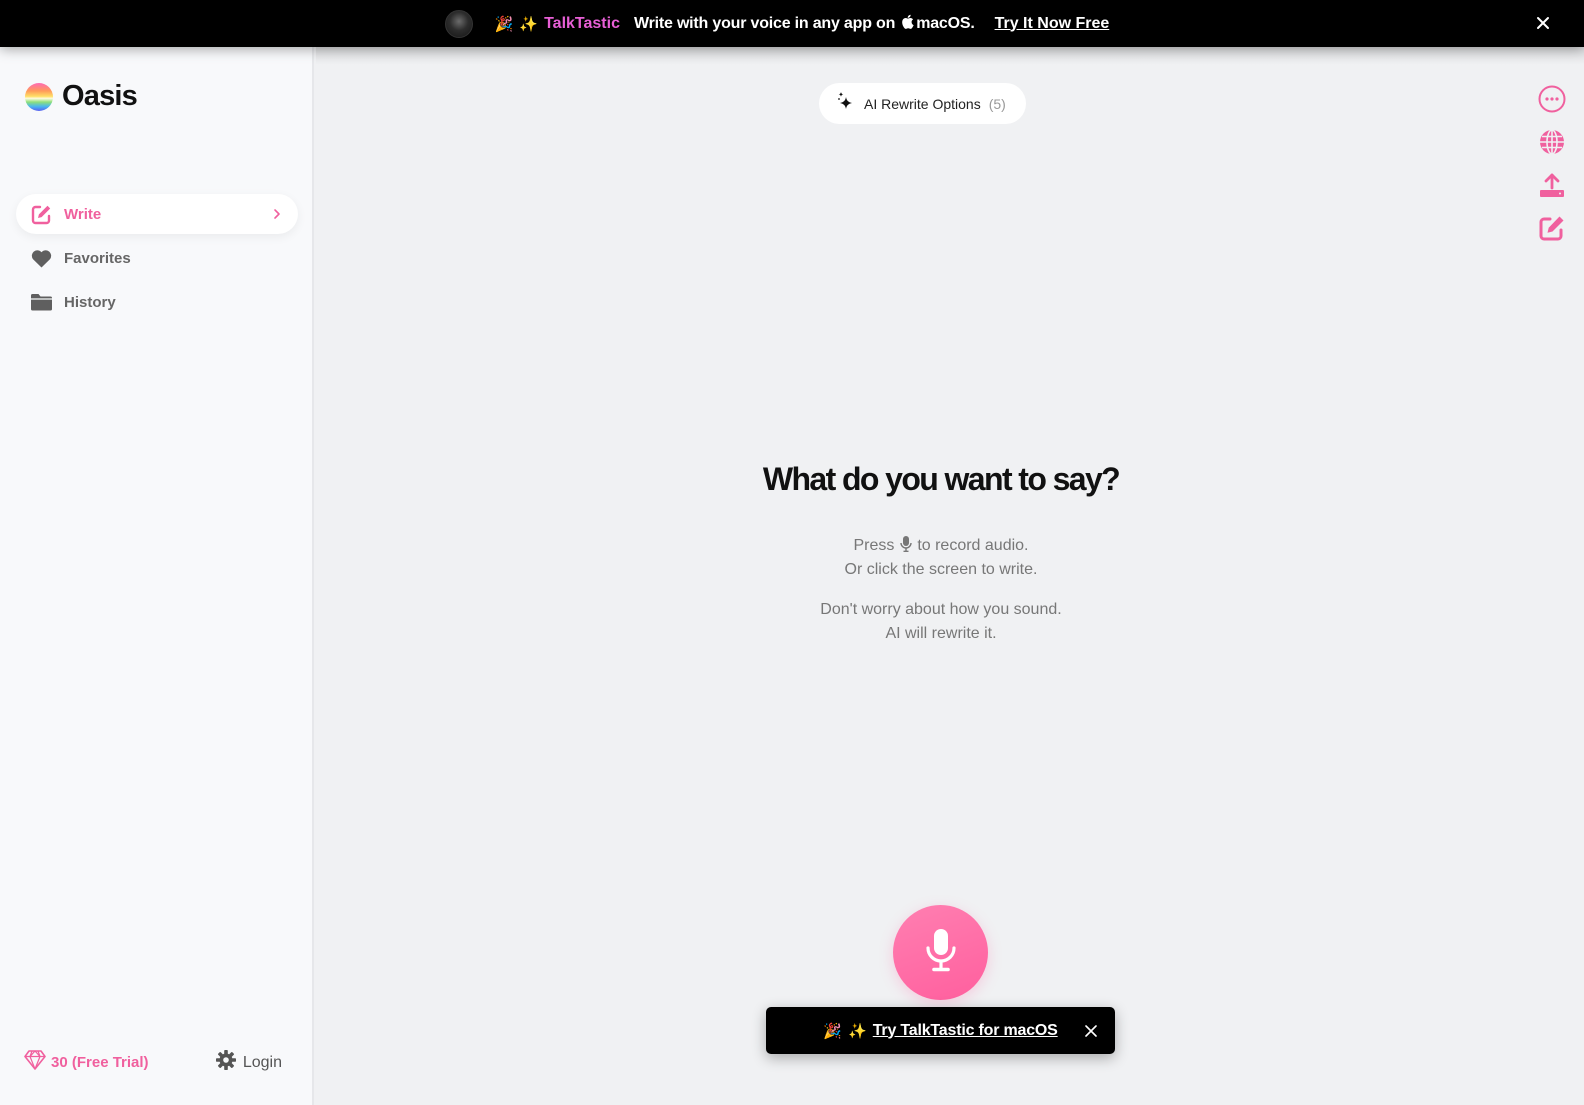  What do you see at coordinates (1052, 24) in the screenshot?
I see `try-it-now-link: Try It Now Free` at bounding box center [1052, 24].